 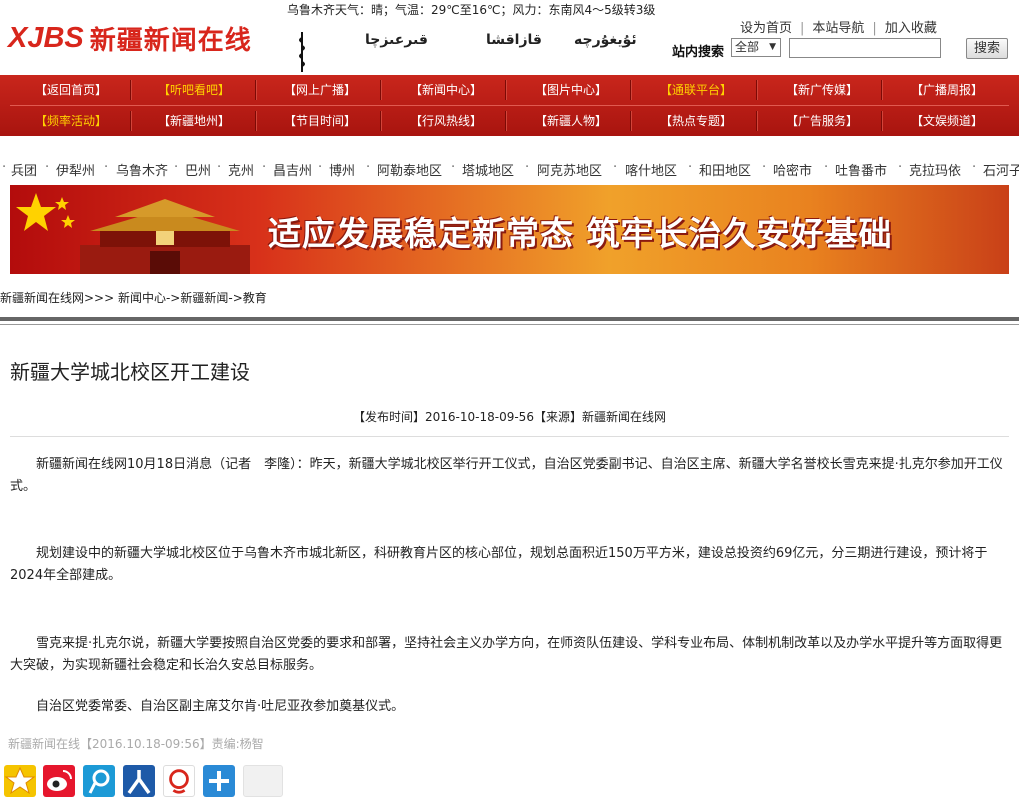 I want to click on add-favorite-link: 加入收藏, so click(x=911, y=28).